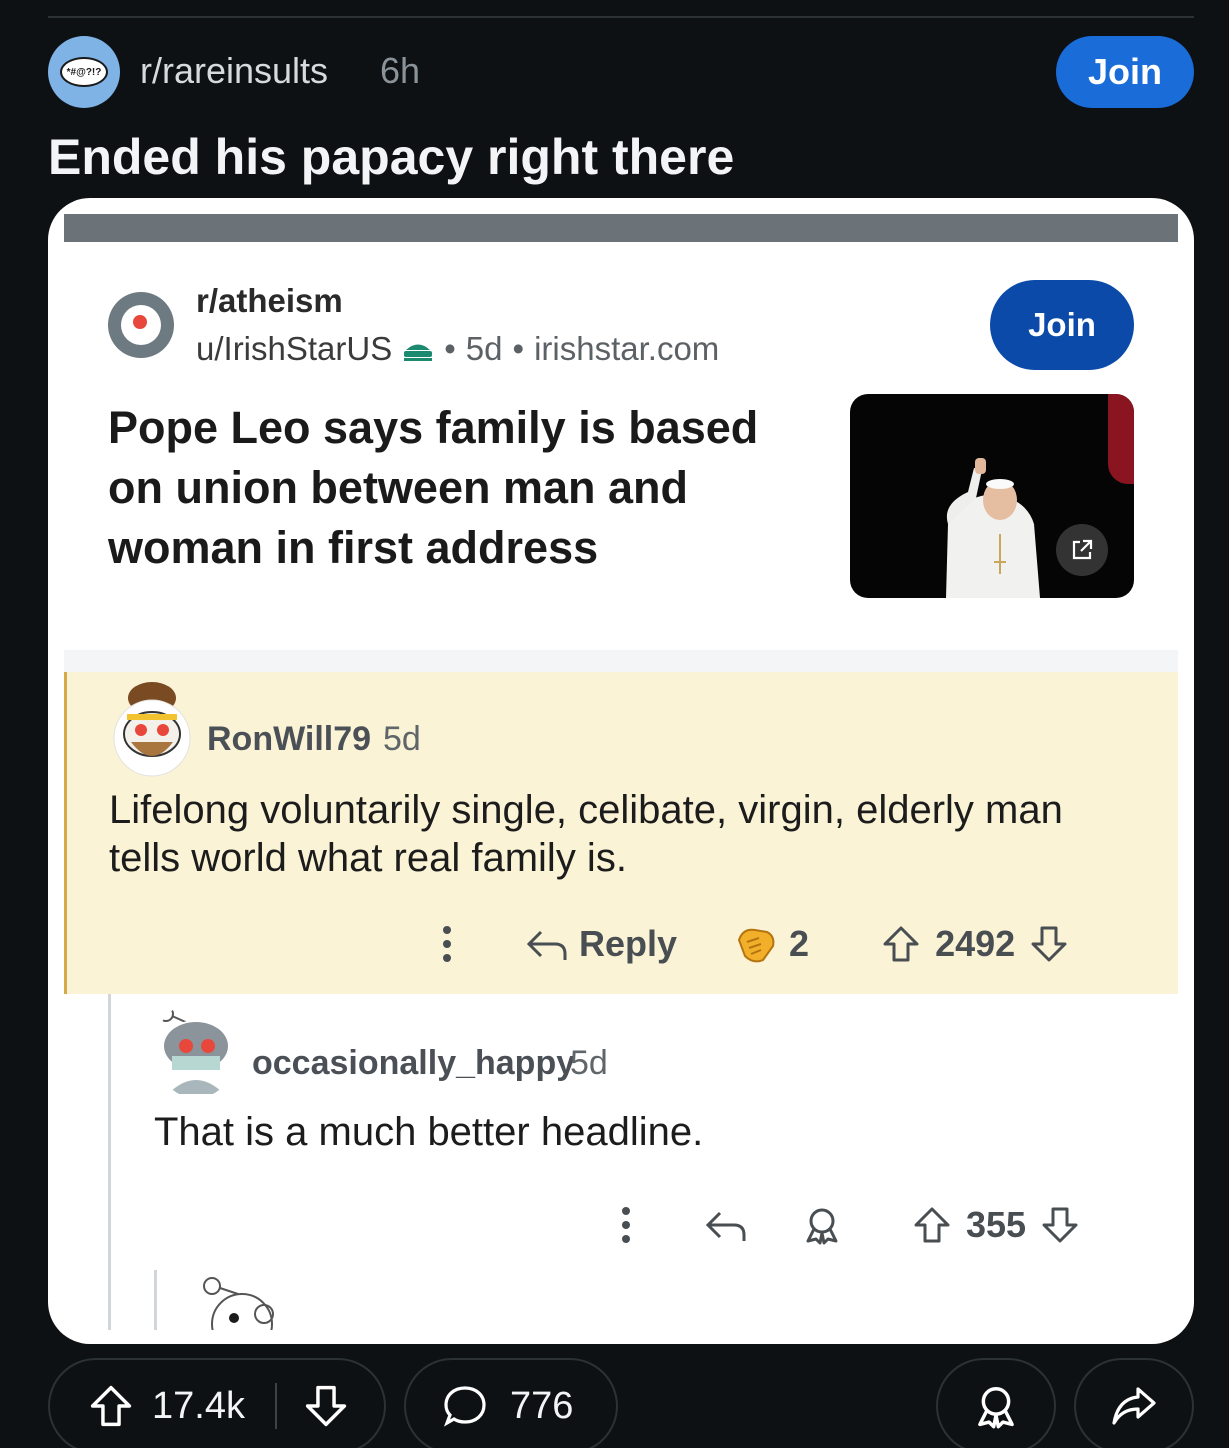  What do you see at coordinates (289, 739) in the screenshot?
I see `comment-username: RonWill79` at bounding box center [289, 739].